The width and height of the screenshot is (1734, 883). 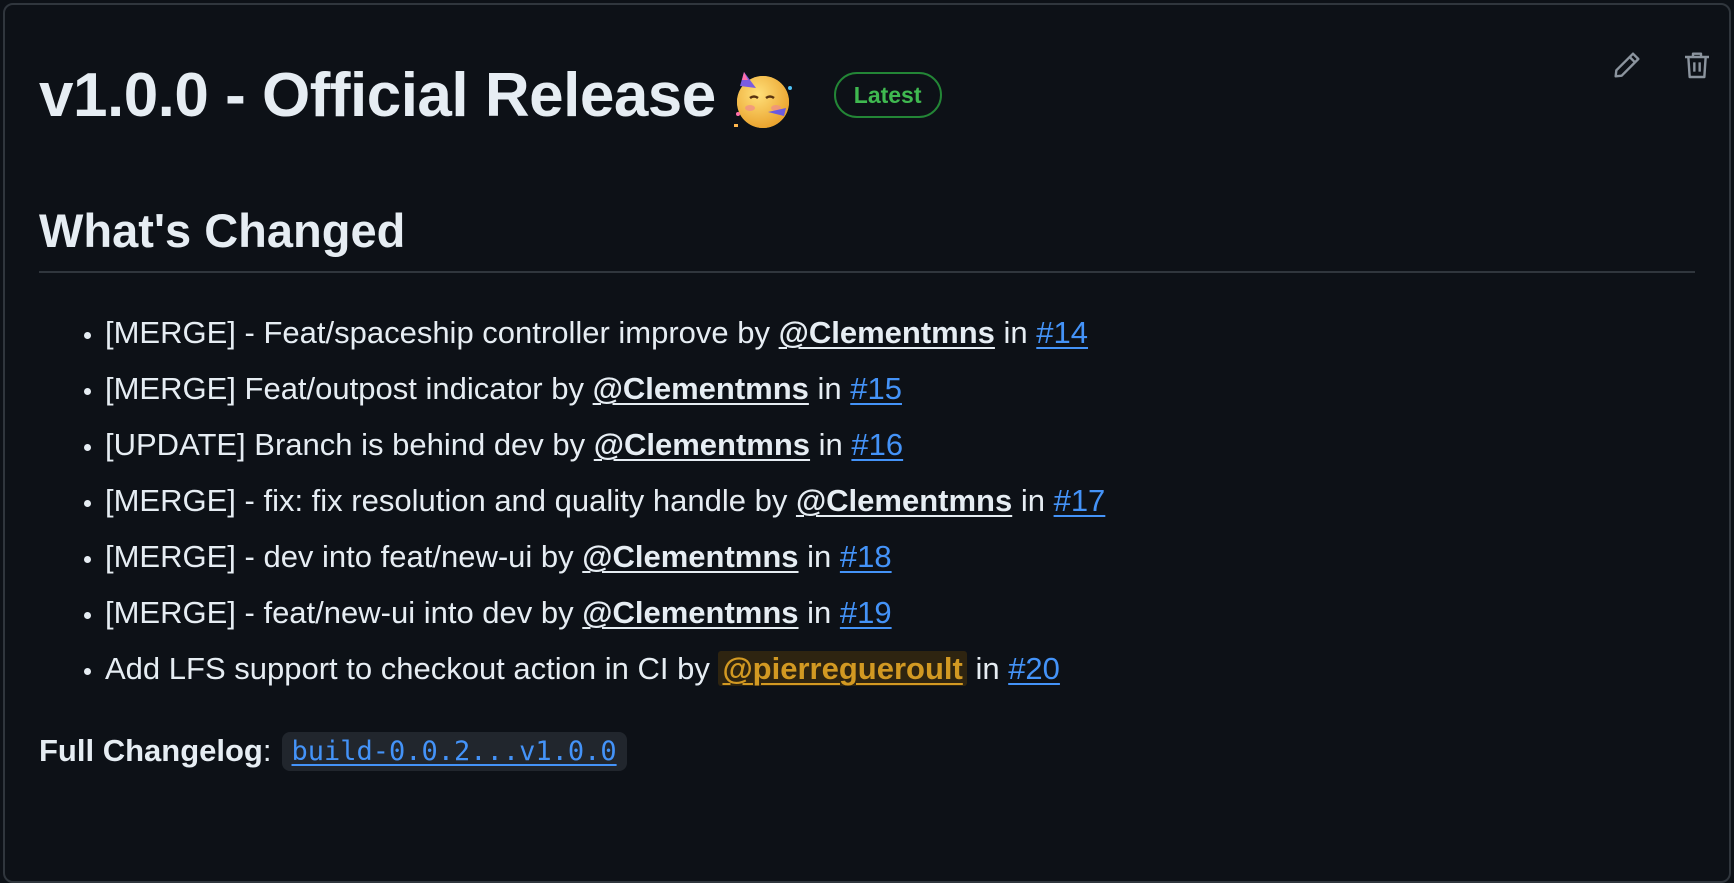 I want to click on partying-face-icon, so click(x=763, y=99).